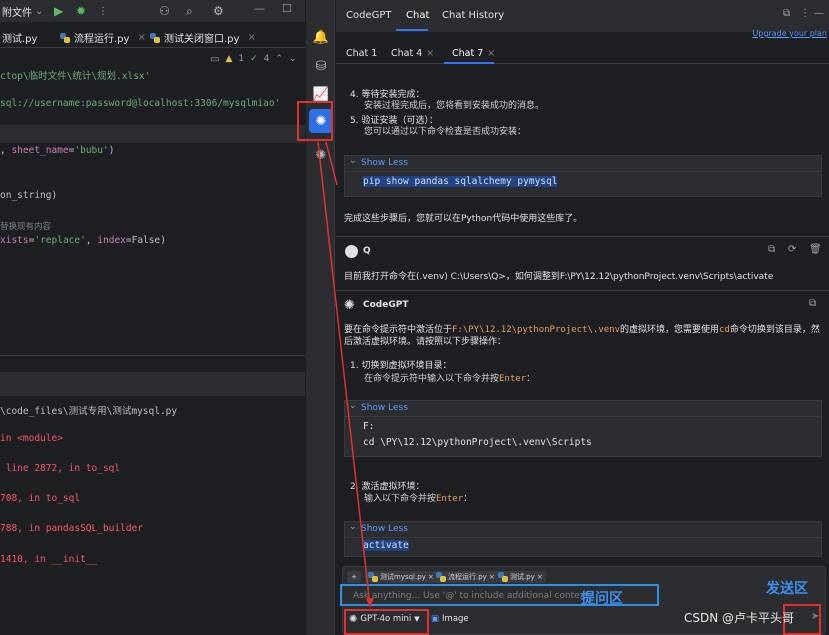  What do you see at coordinates (445, 132) in the screenshot?
I see `step-body: 您可以通过以下命令检查是否成功安装：` at bounding box center [445, 132].